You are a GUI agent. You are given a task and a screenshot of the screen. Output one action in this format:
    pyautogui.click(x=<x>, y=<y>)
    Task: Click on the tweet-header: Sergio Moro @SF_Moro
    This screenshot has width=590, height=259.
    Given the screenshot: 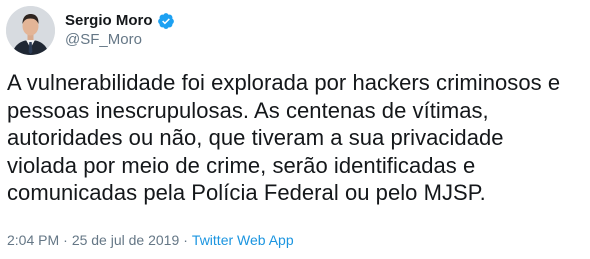 What is the action you would take?
    pyautogui.click(x=90, y=30)
    